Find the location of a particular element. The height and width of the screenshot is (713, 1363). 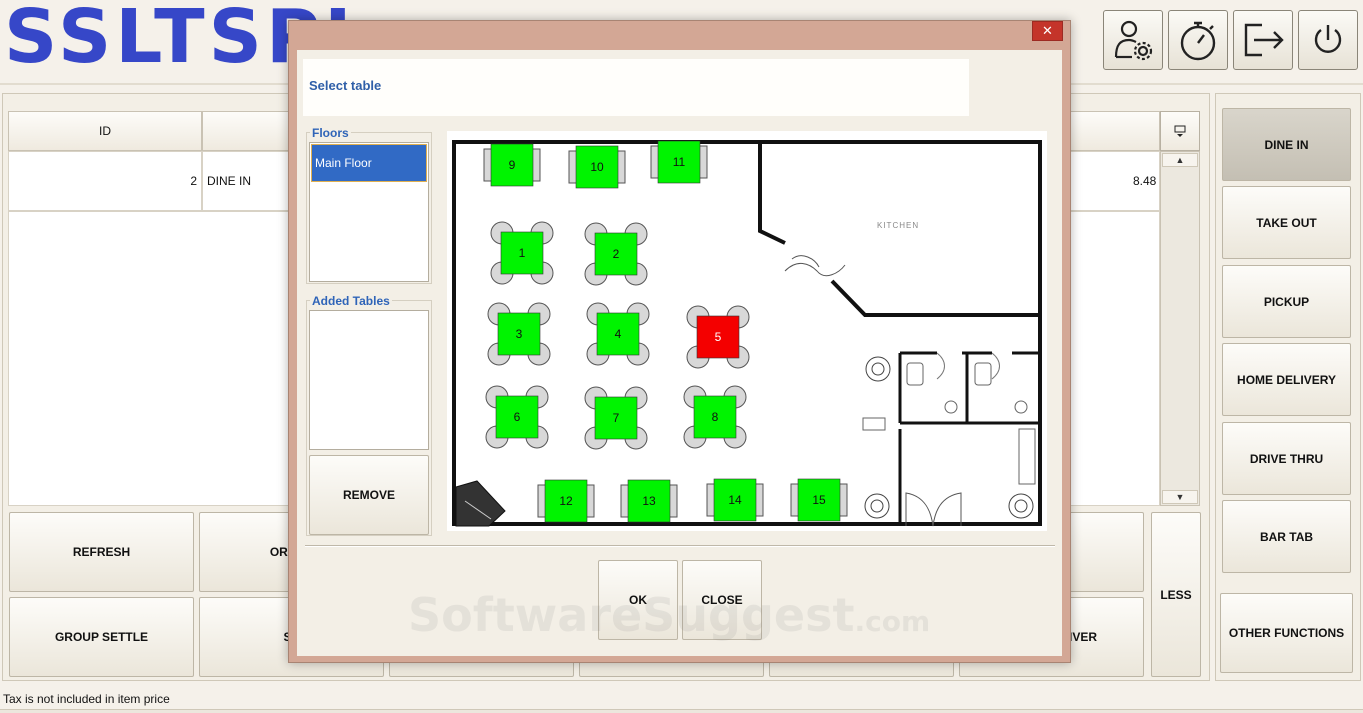

close-icon: ✕ is located at coordinates (1047, 30).